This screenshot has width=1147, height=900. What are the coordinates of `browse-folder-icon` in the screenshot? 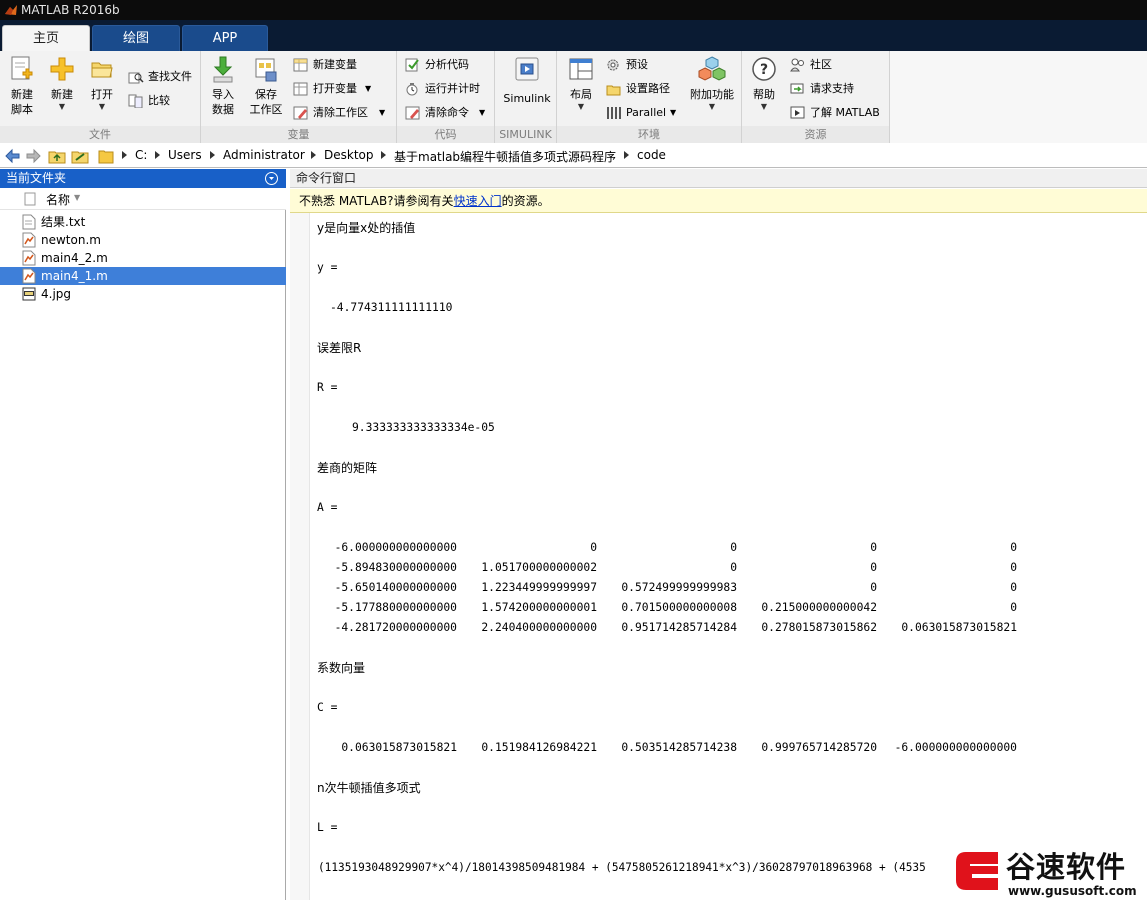 It's located at (80, 156).